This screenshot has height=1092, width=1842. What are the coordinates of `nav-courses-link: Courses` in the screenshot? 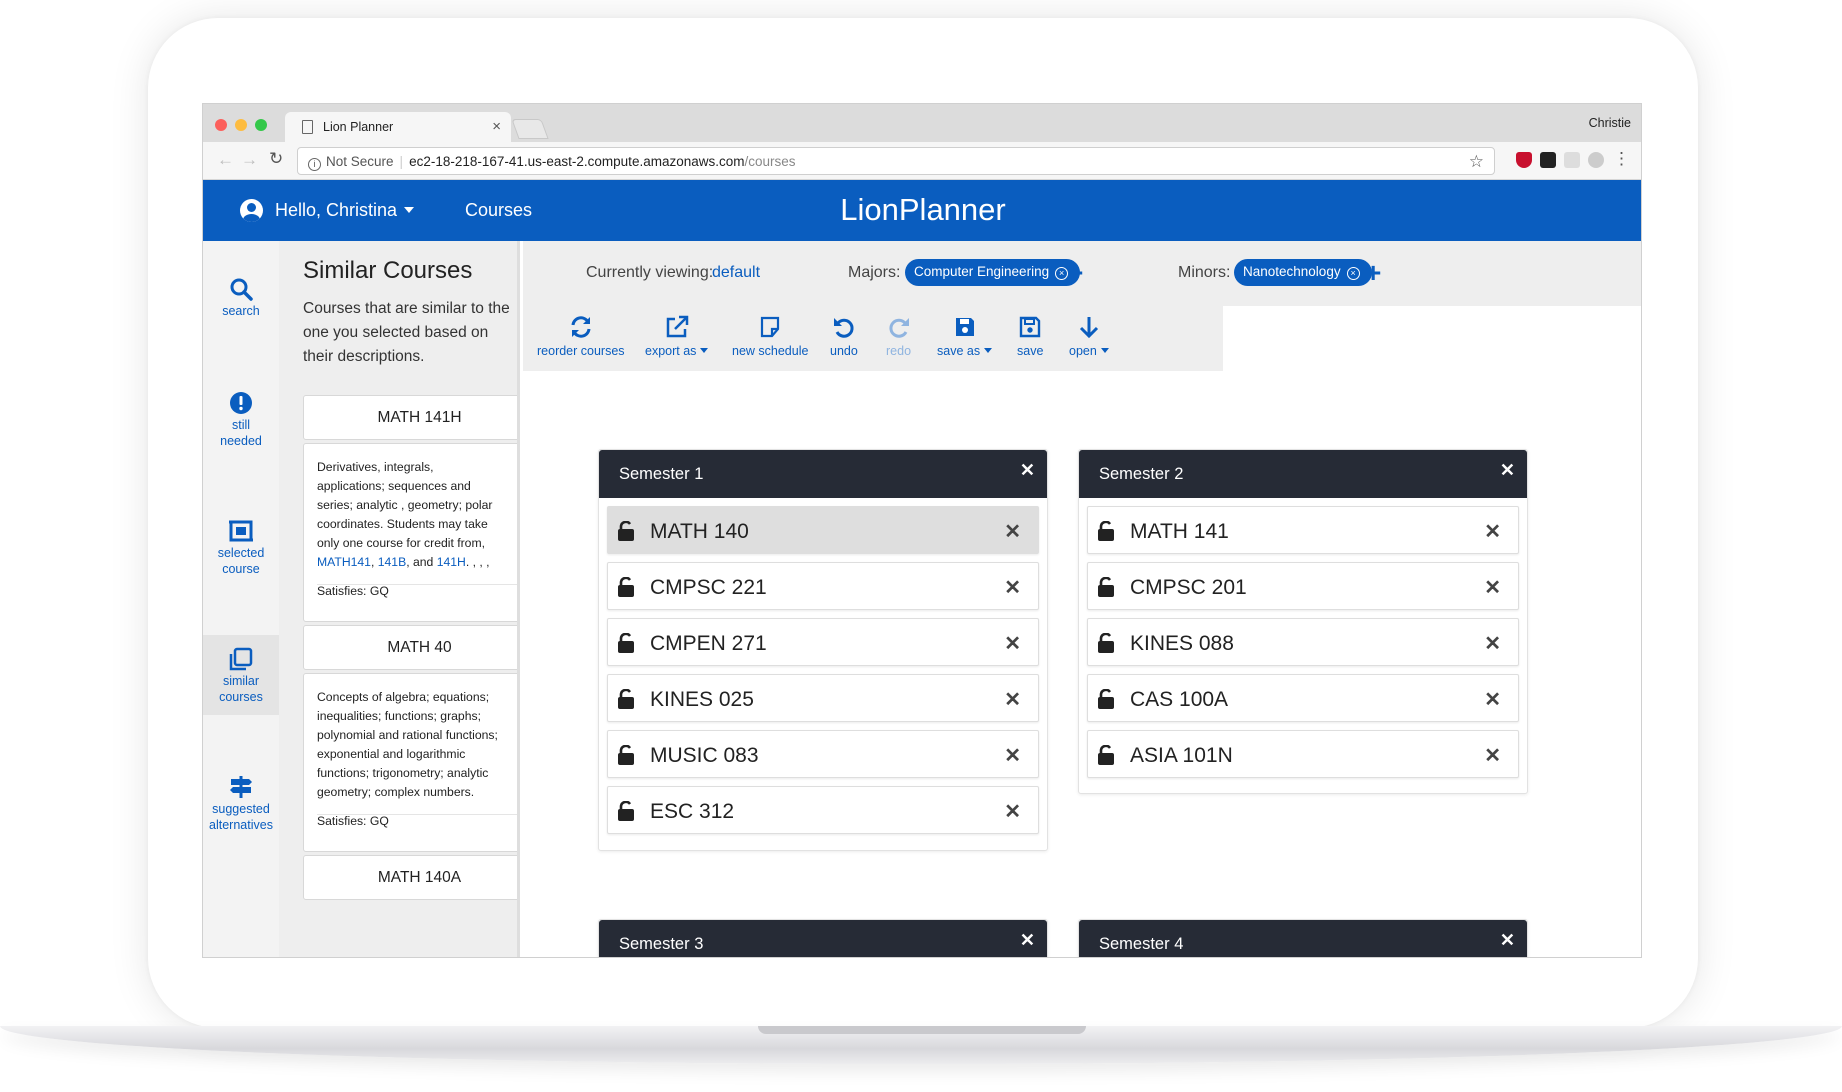 It's located at (498, 210).